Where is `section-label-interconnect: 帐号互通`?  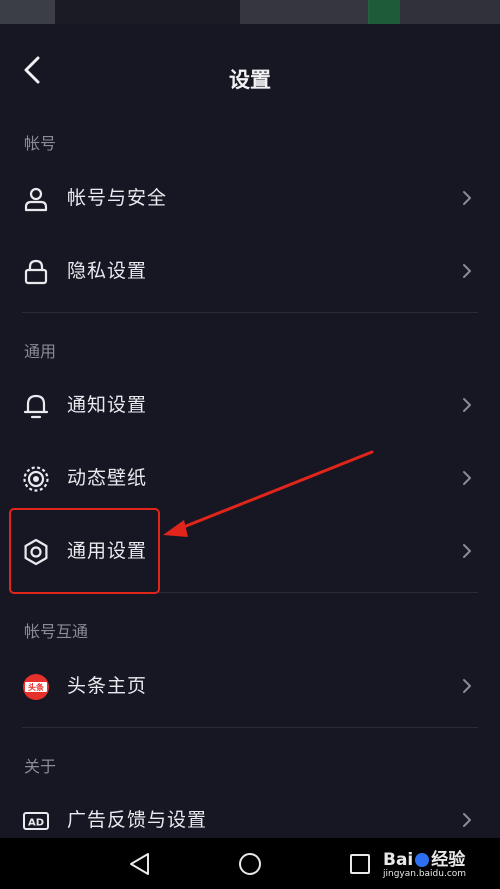
section-label-interconnect: 帐号互通 is located at coordinates (56, 631).